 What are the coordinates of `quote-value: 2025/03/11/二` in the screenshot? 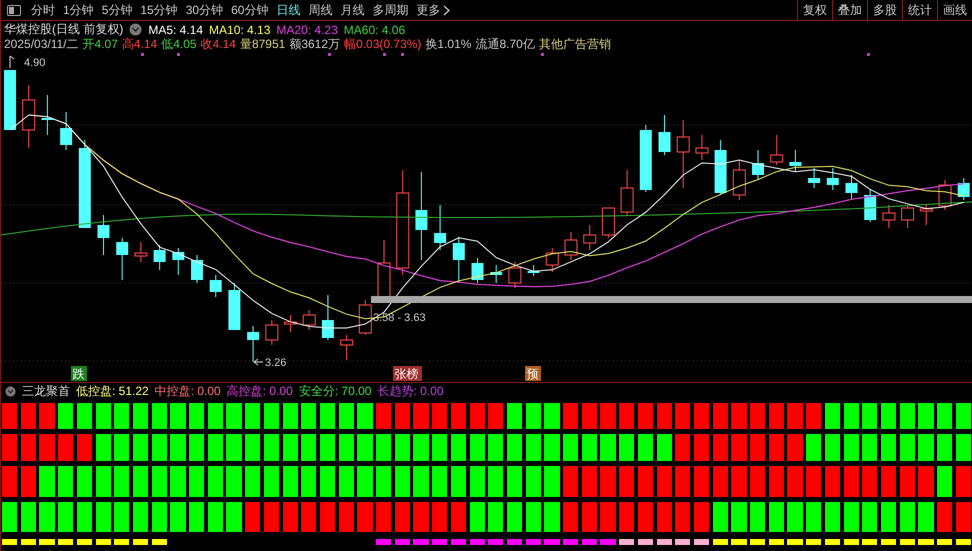 It's located at (41, 44).